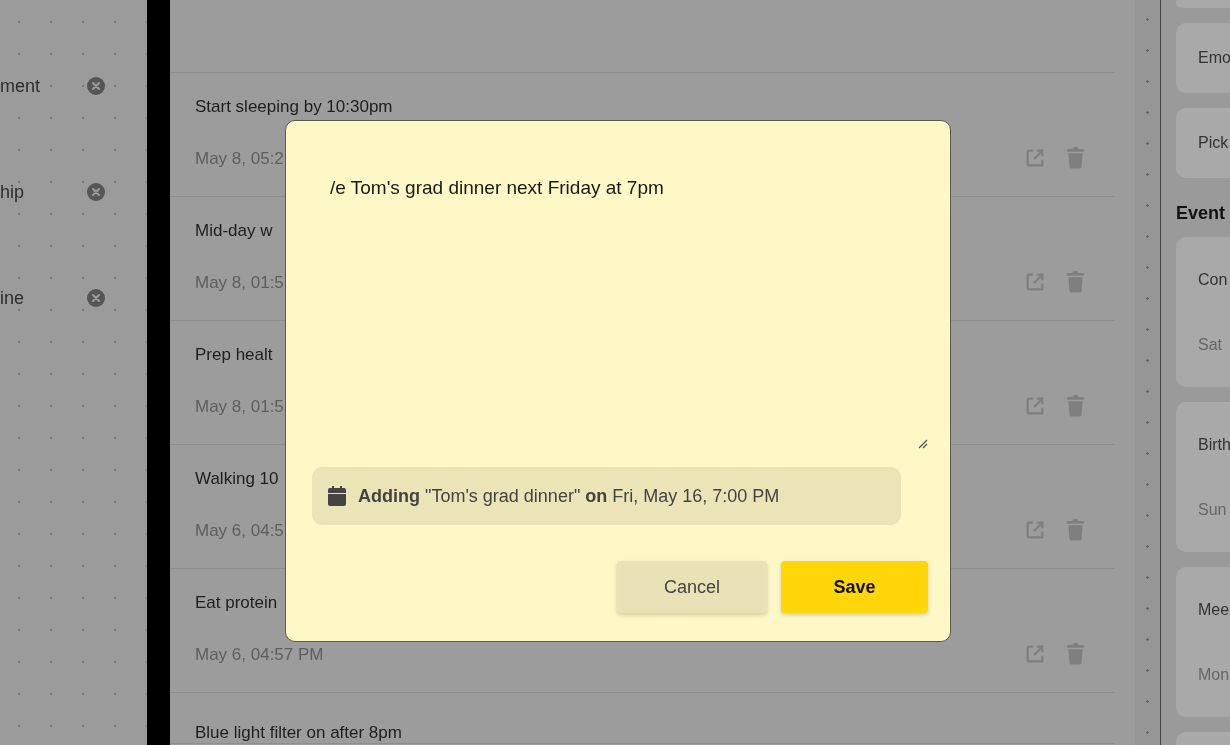 Image resolution: width=1230 pixels, height=745 pixels. What do you see at coordinates (239, 531) in the screenshot?
I see `task-date: May 6, 04:5` at bounding box center [239, 531].